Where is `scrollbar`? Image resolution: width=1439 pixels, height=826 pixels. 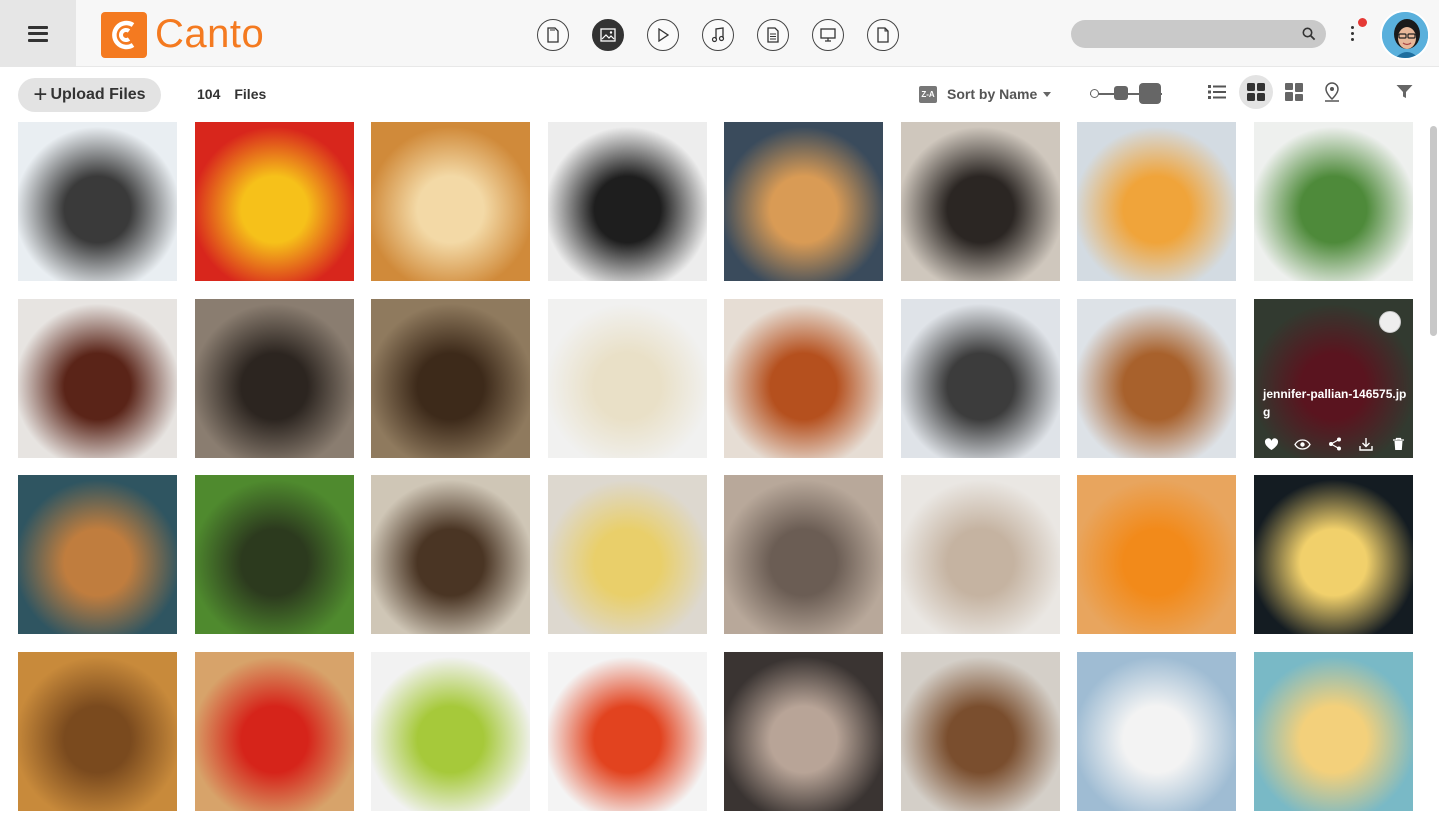 scrollbar is located at coordinates (1433, 231).